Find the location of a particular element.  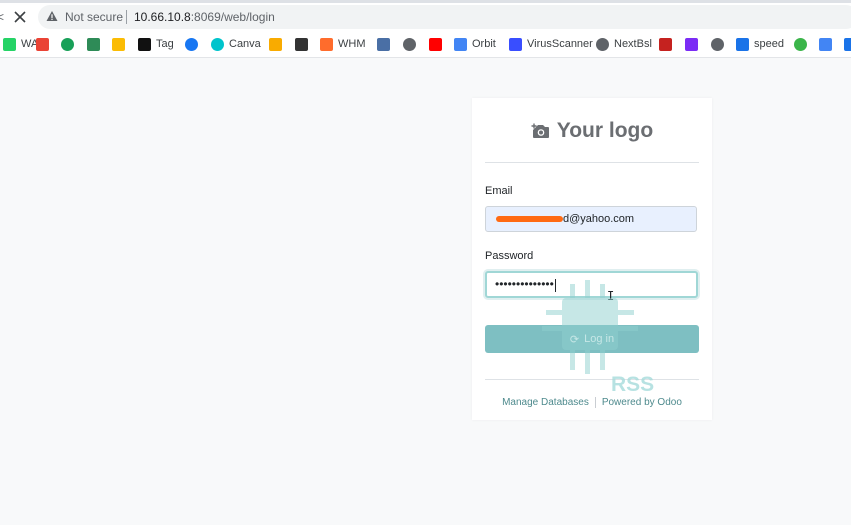

bookmark-nextbsl: NextBsl is located at coordinates (624, 44).